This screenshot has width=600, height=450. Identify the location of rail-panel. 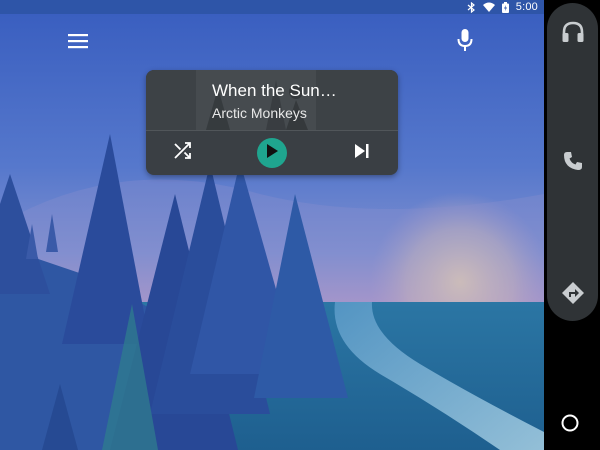
(572, 162).